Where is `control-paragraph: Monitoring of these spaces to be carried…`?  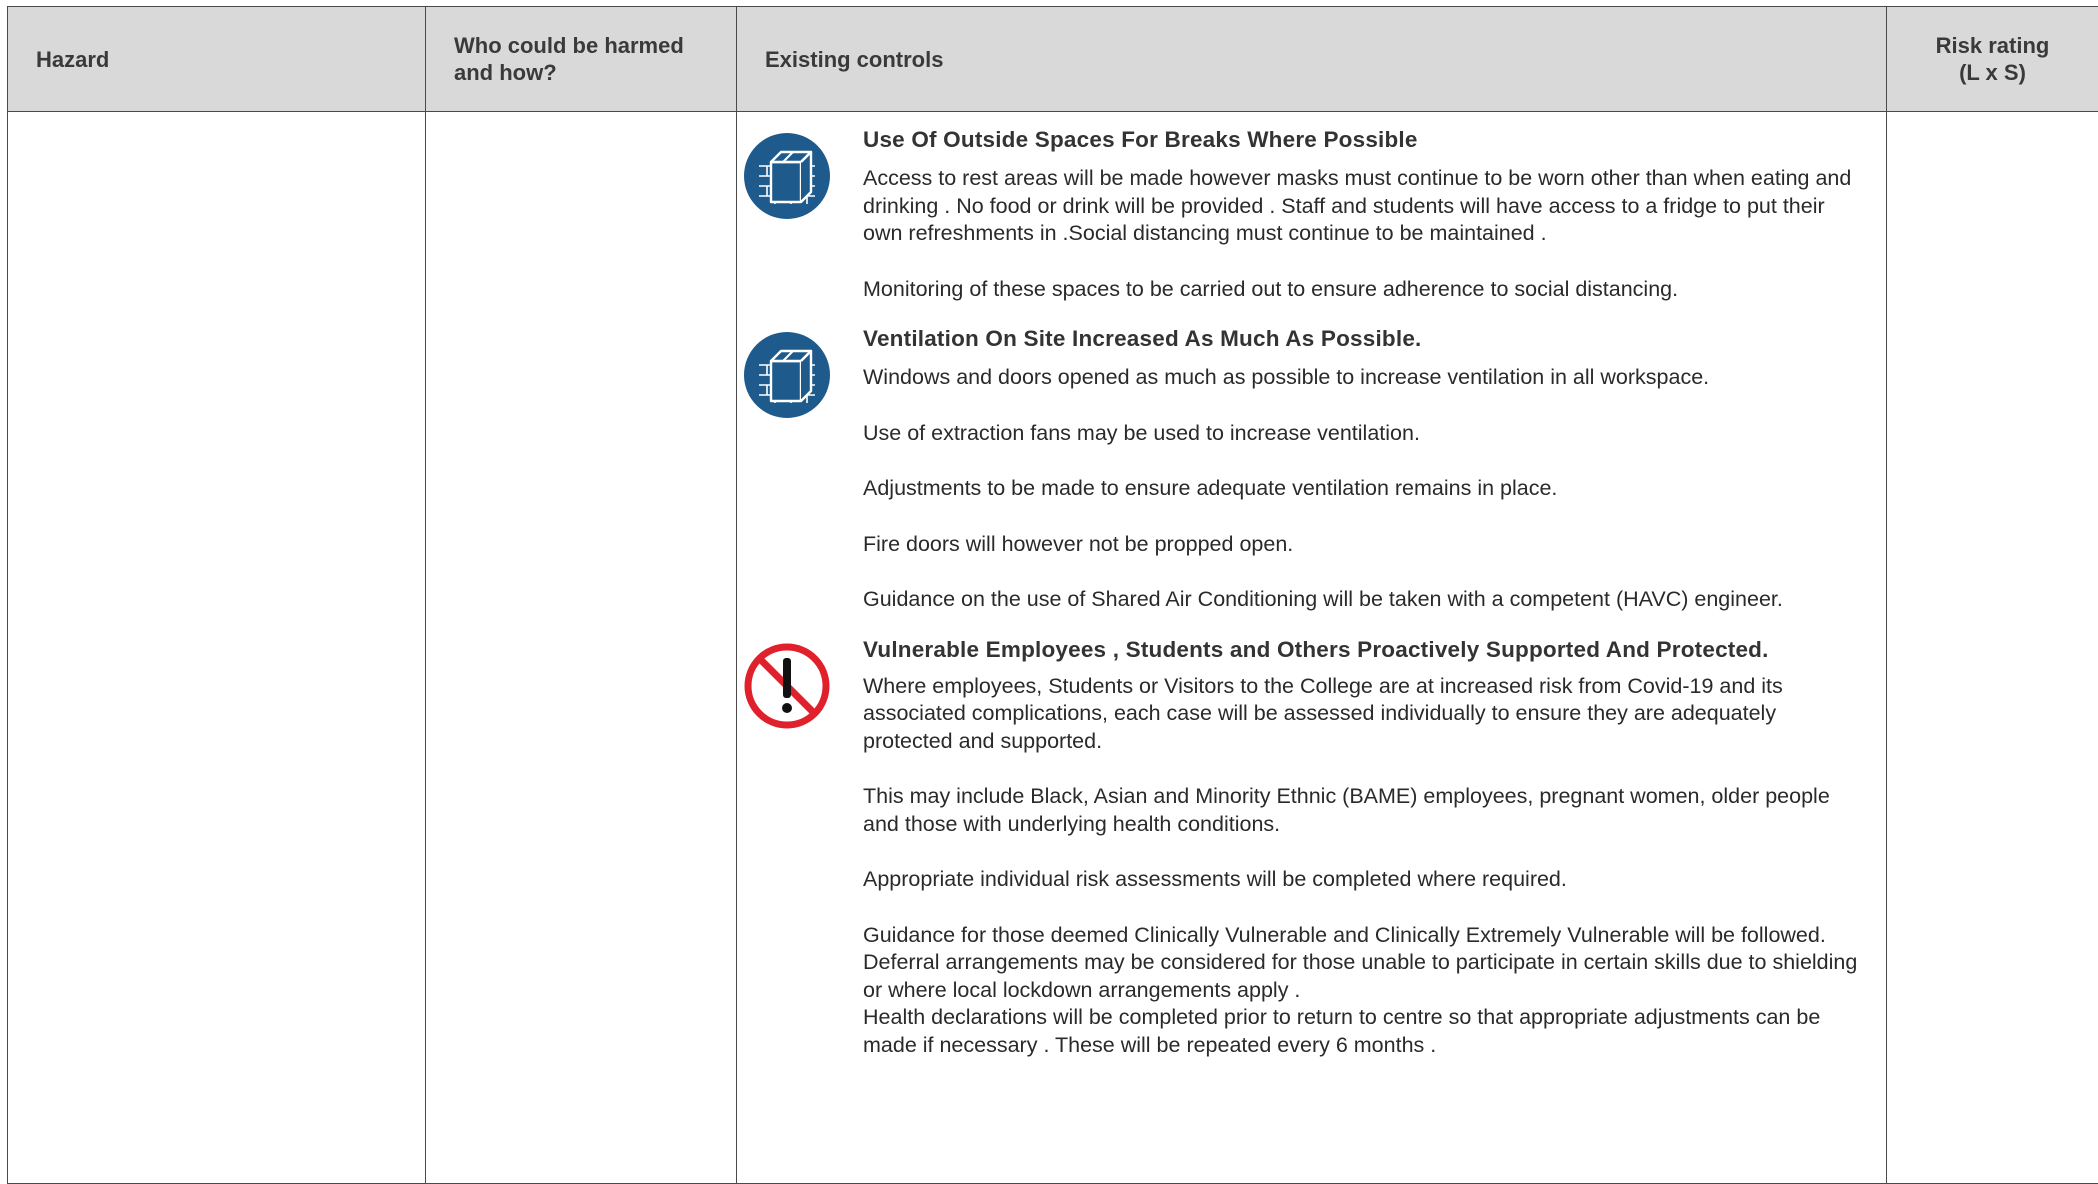
control-paragraph: Monitoring of these spaces to be carried… is located at coordinates (1361, 290).